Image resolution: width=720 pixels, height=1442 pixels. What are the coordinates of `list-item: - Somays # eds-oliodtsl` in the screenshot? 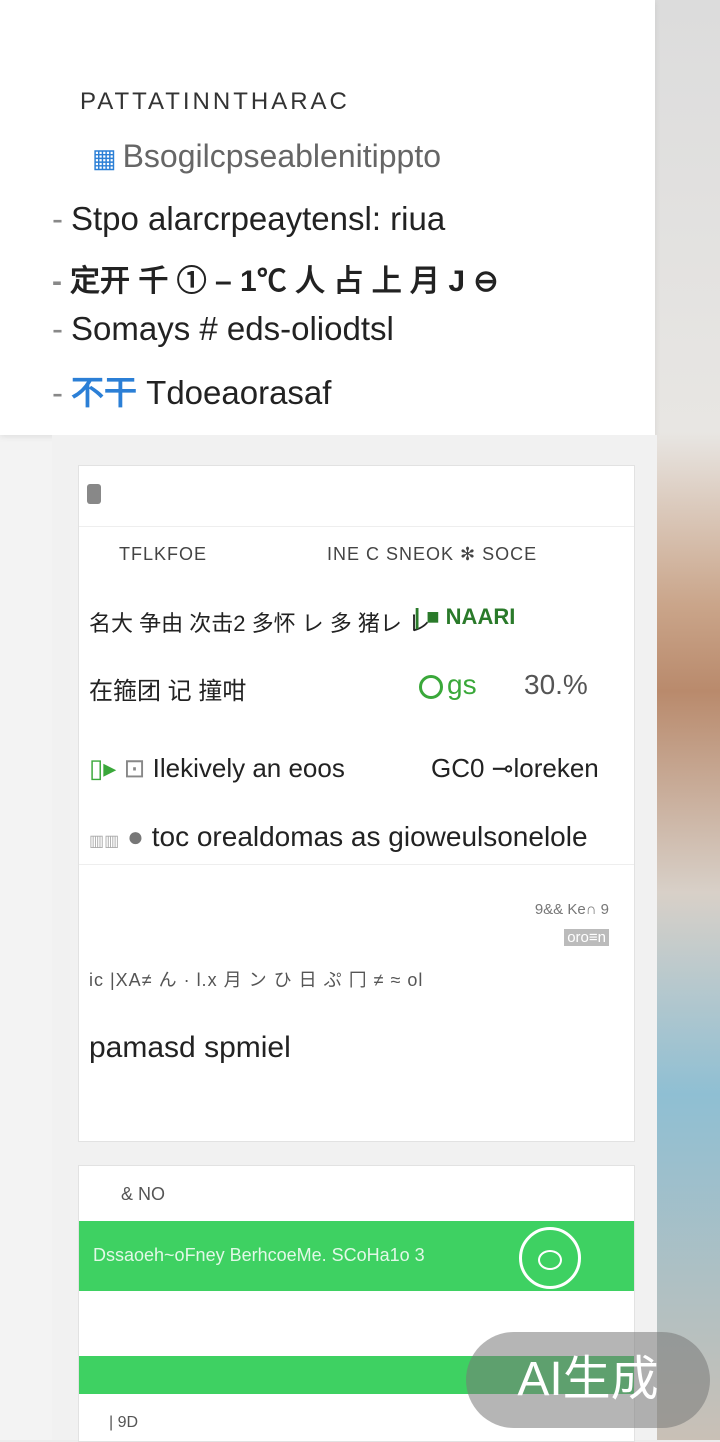 It's located at (223, 329).